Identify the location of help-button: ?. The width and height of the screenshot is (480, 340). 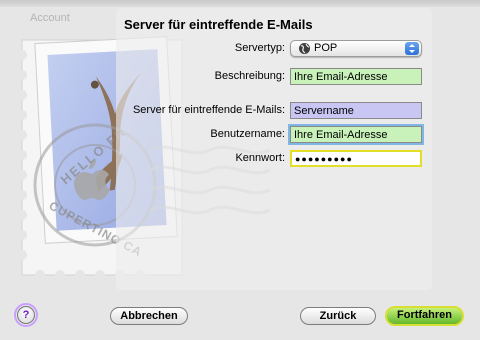
(26, 315).